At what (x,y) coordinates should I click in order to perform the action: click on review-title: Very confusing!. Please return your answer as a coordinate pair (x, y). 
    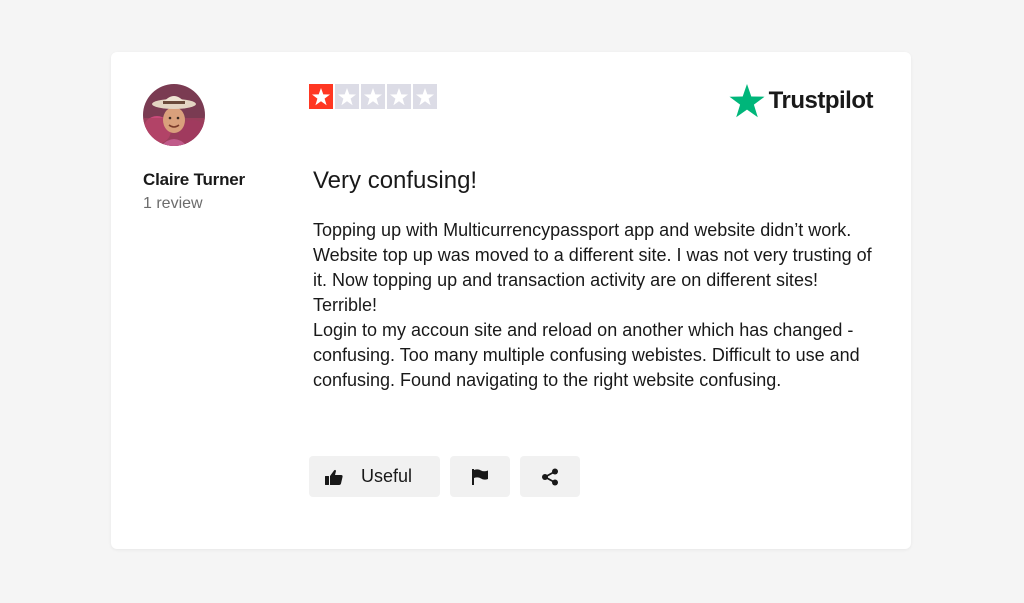
    Looking at the image, I should click on (395, 181).